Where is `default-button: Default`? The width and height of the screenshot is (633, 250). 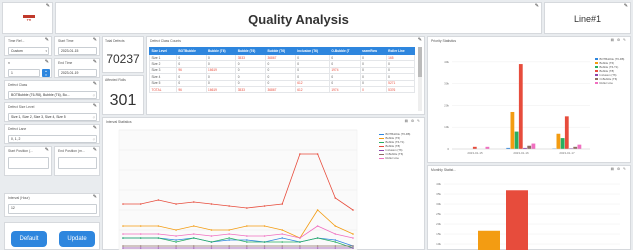
default-button: Default is located at coordinates (29, 239).